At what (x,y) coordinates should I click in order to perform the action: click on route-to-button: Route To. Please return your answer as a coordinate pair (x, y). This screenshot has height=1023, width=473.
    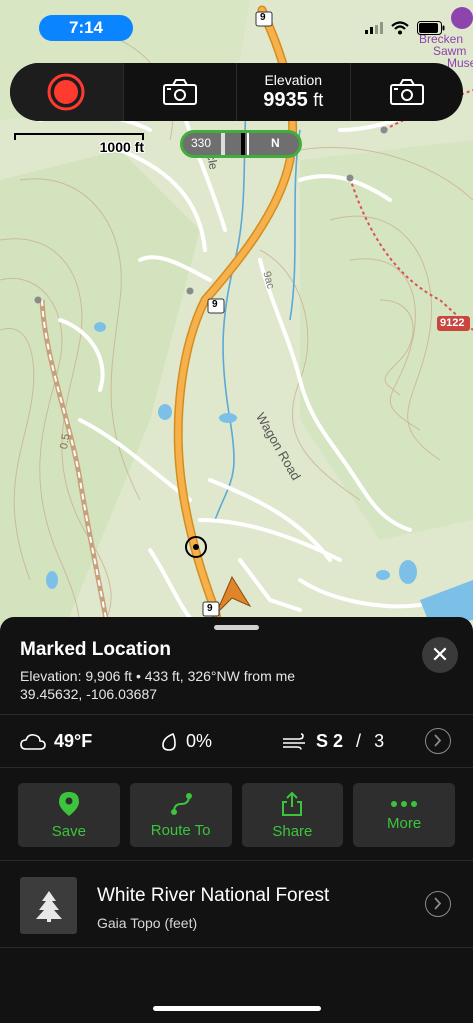
    Looking at the image, I should click on (180, 815).